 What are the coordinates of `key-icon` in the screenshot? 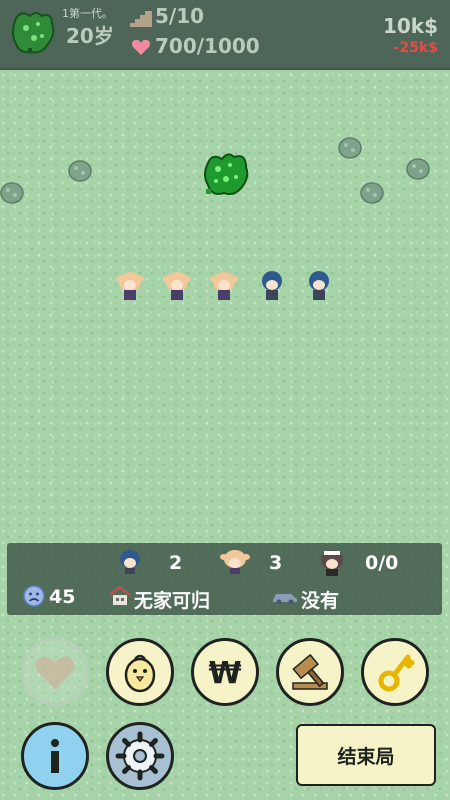 It's located at (396, 673).